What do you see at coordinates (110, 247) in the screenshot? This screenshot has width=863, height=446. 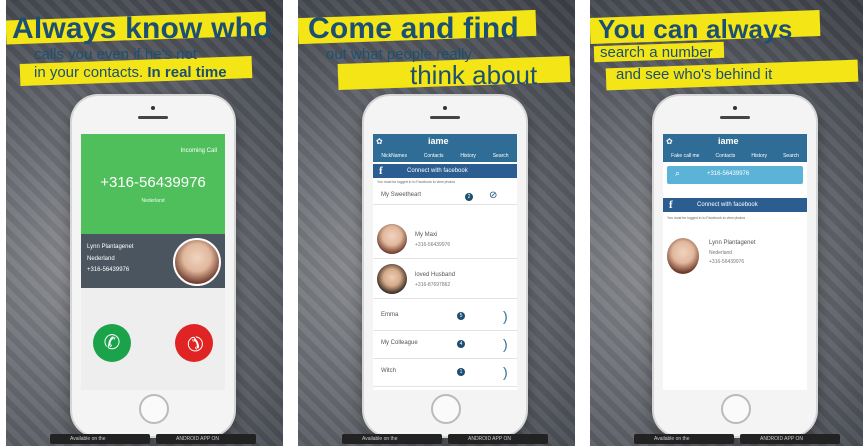 I see `caller-name: Lynn Plantagenet` at bounding box center [110, 247].